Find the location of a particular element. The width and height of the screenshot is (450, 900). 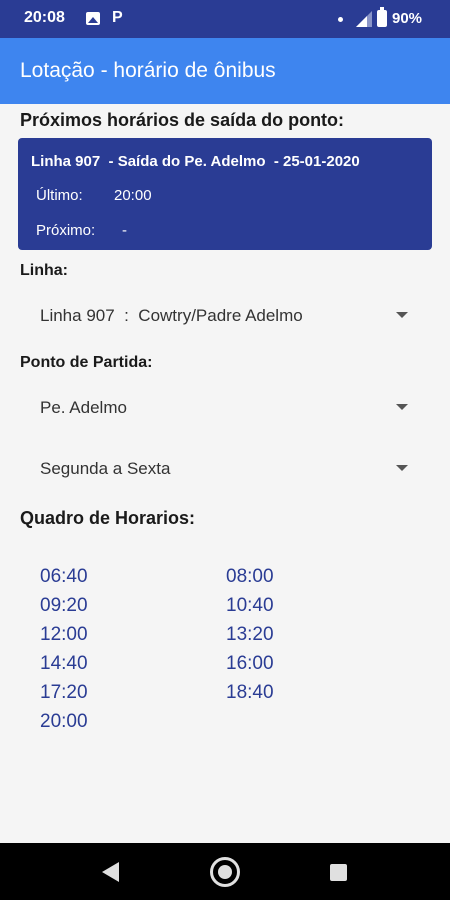

days-value: Segunda a Sexta is located at coordinates (105, 468).